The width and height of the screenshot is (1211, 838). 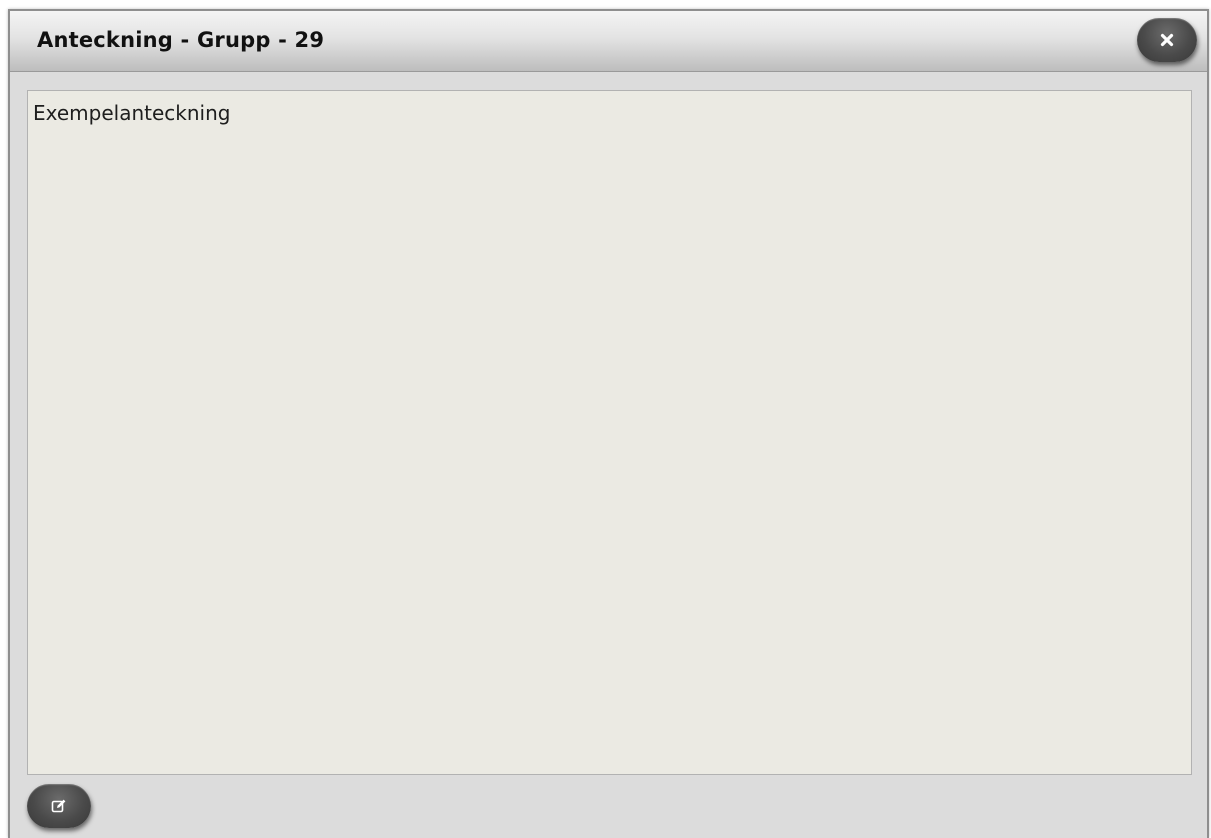 What do you see at coordinates (608, 41) in the screenshot?
I see `dialog-titlebar: Anteckning - Grupp - 29` at bounding box center [608, 41].